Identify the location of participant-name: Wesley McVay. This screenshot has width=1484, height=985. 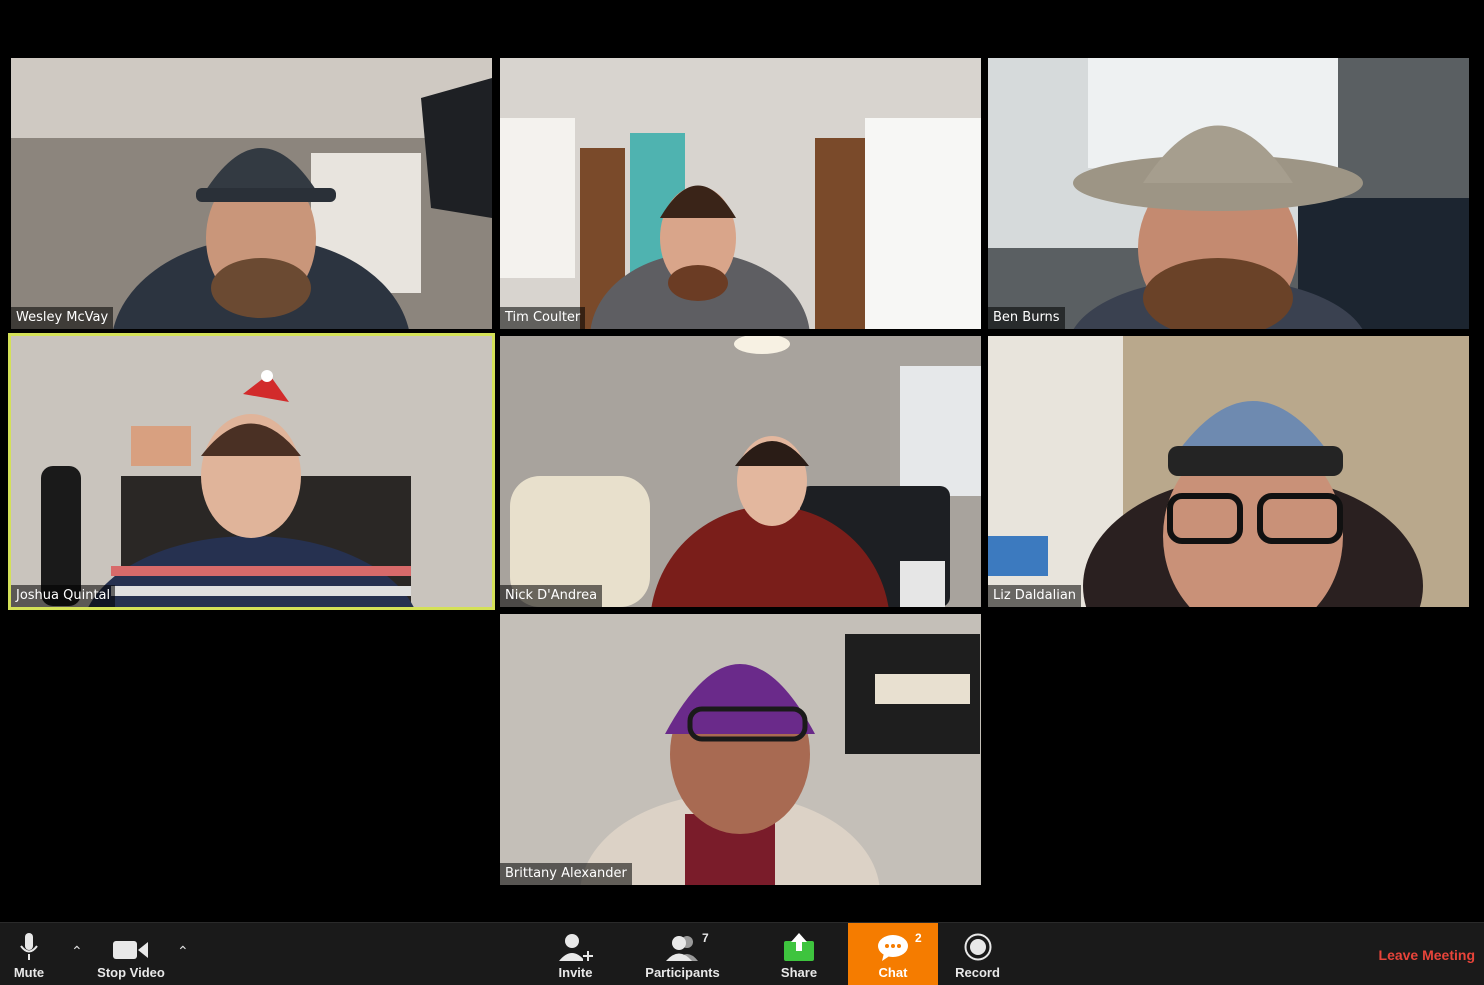
(62, 318).